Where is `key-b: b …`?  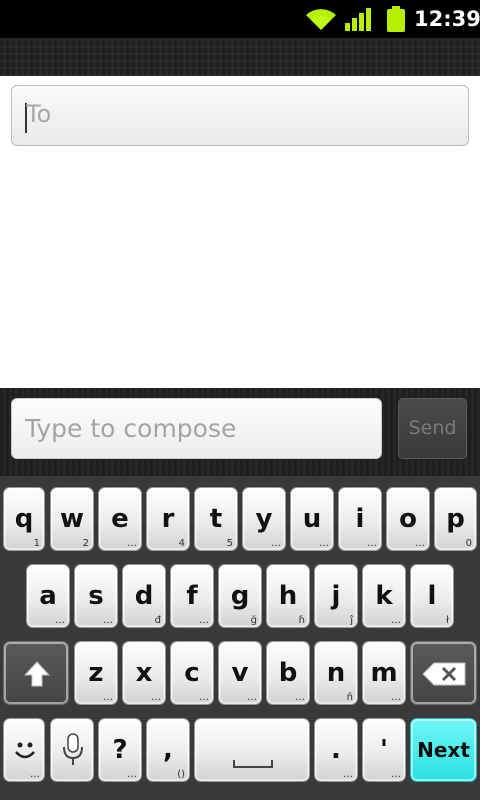 key-b: b … is located at coordinates (288, 673).